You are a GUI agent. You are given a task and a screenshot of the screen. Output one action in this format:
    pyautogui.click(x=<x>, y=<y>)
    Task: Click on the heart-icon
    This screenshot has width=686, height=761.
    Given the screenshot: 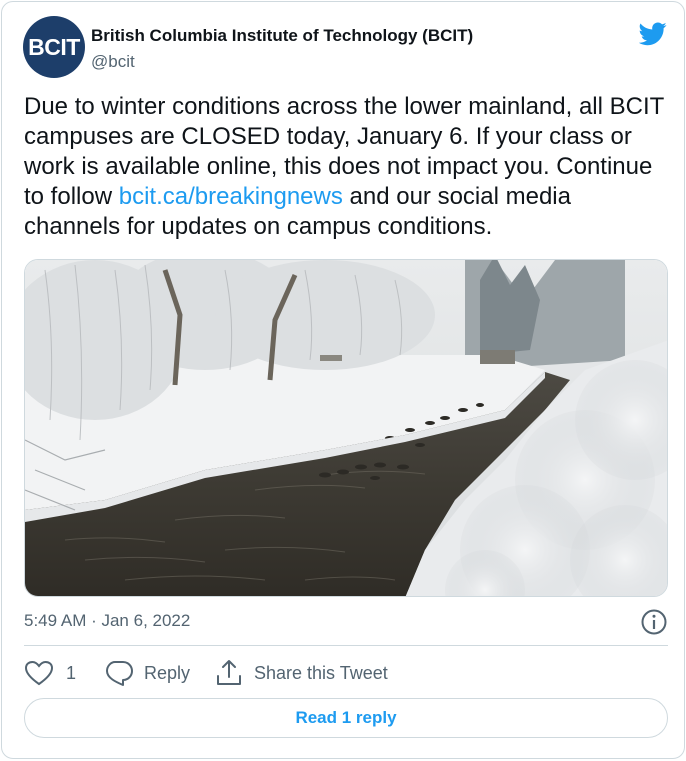 What is the action you would take?
    pyautogui.click(x=39, y=673)
    